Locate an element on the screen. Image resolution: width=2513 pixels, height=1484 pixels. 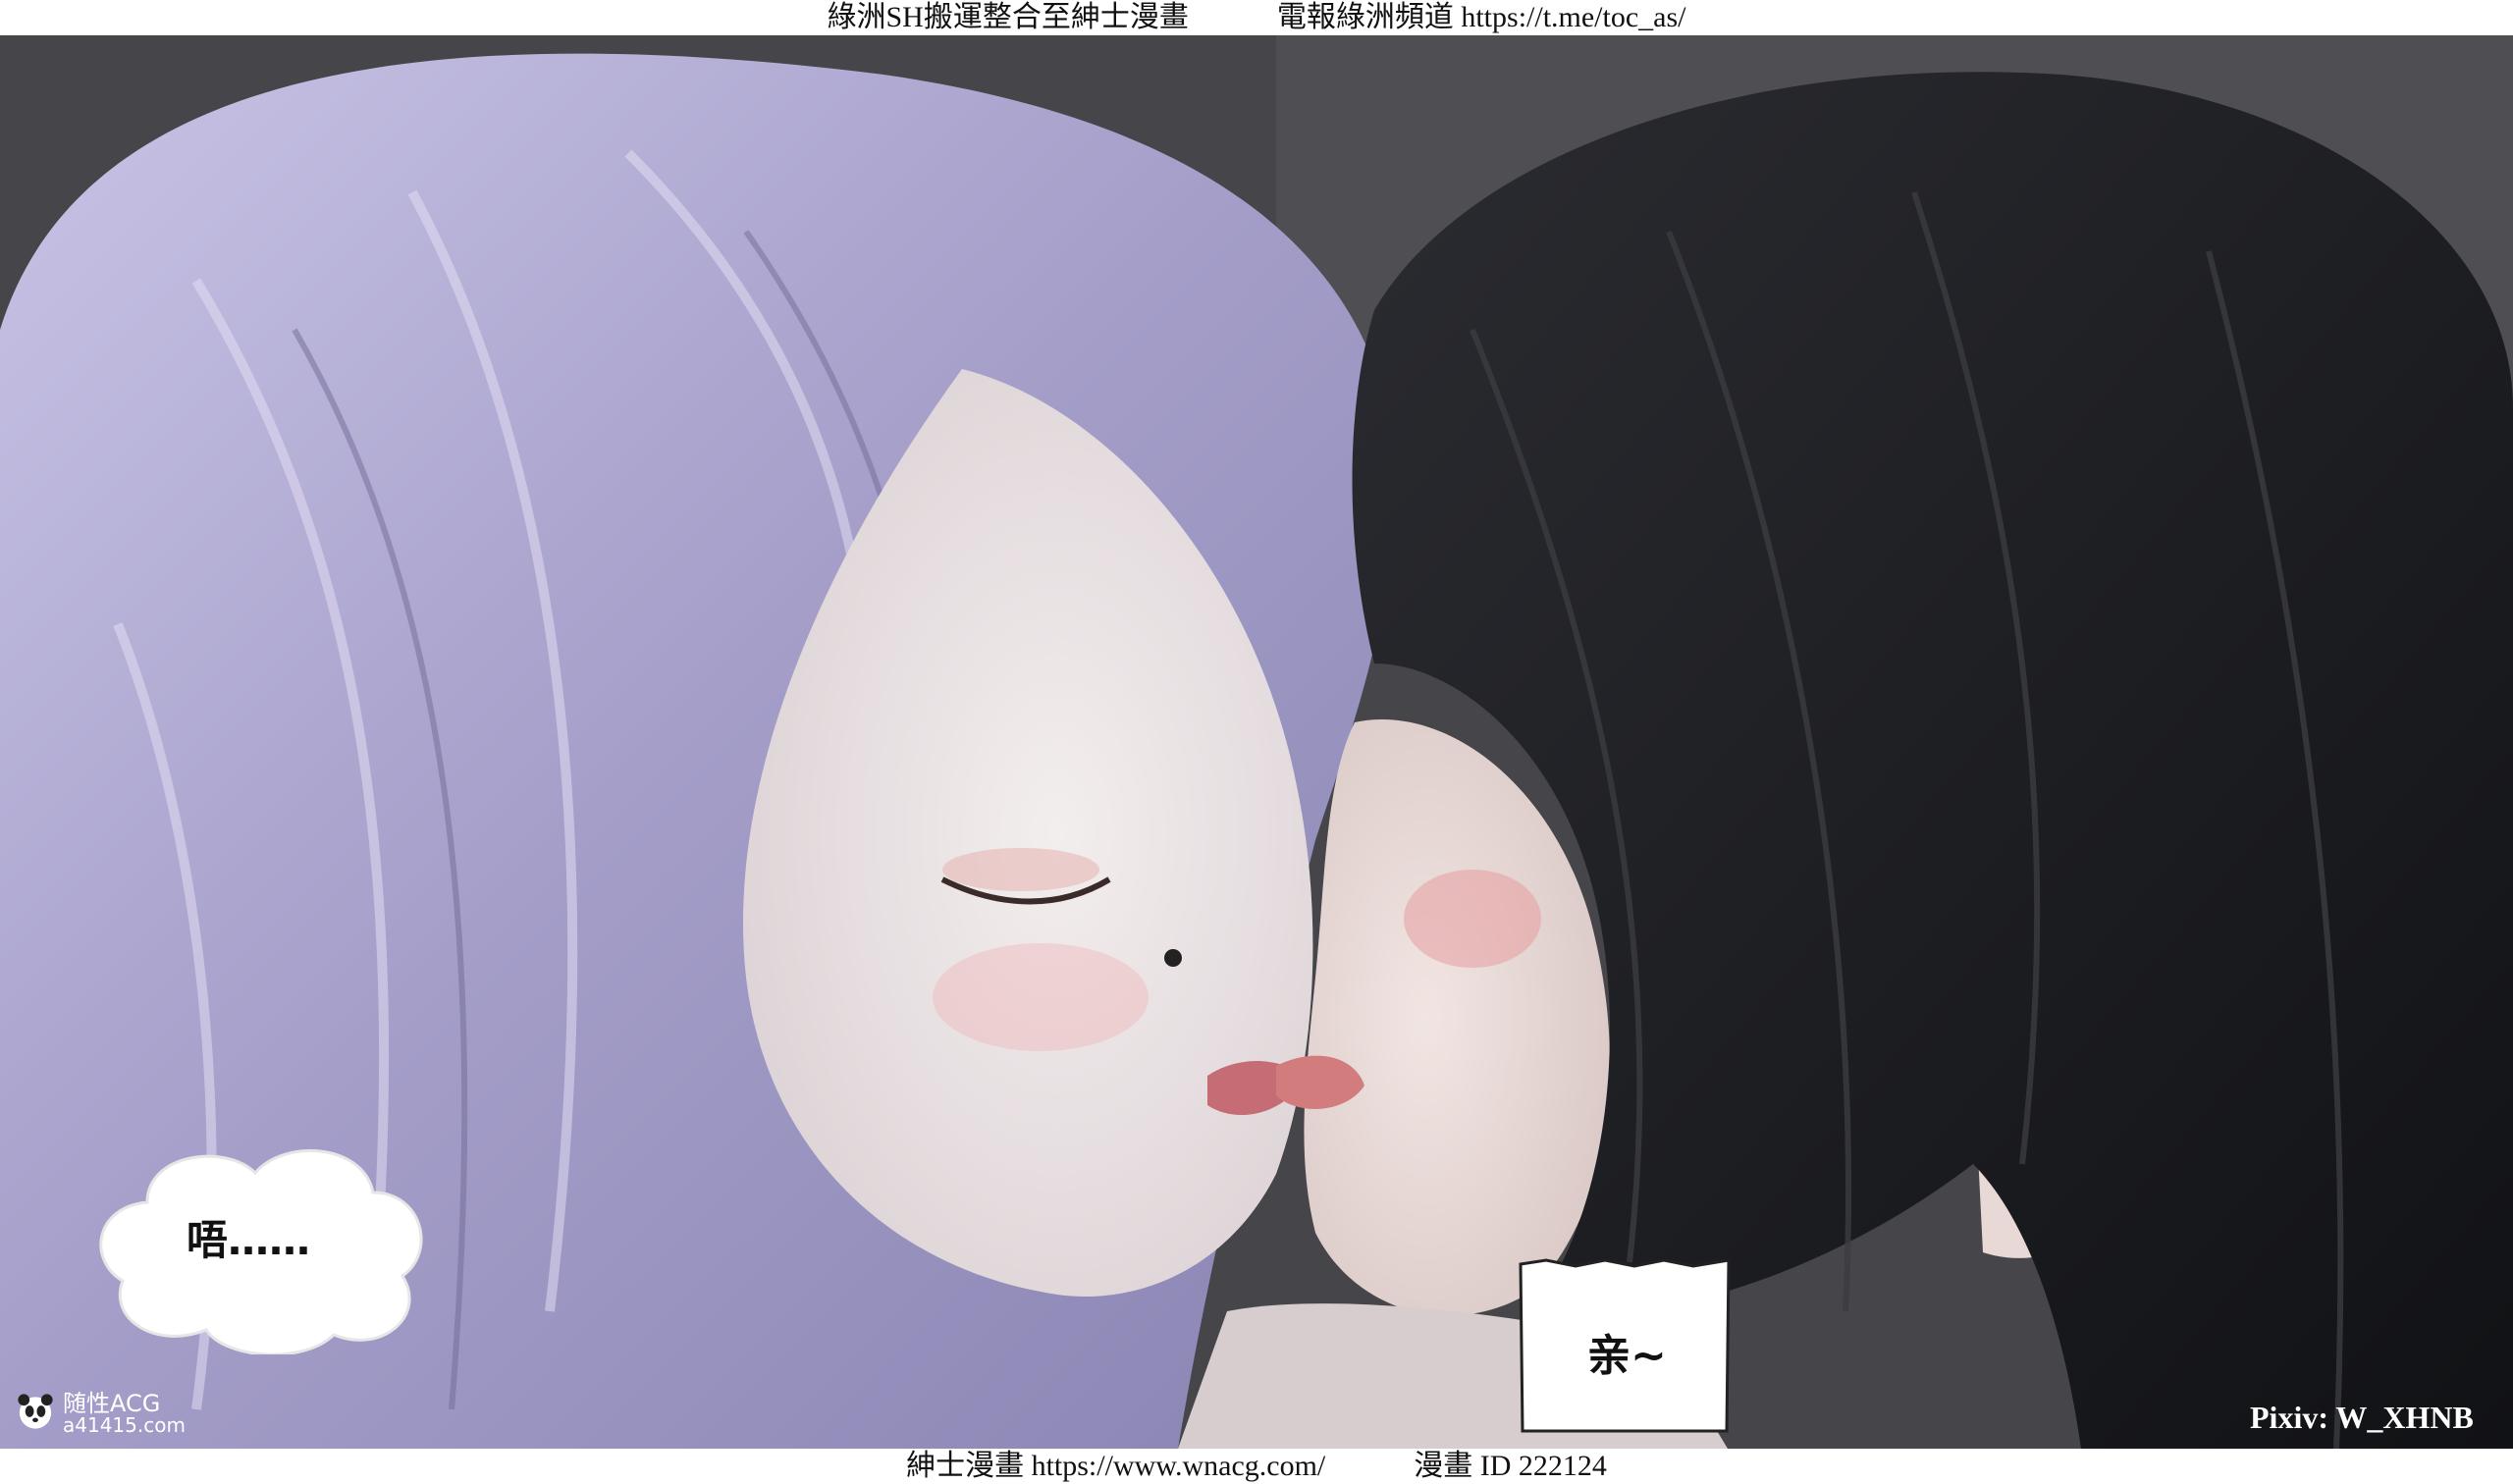
panda-icon is located at coordinates (36, 1411).